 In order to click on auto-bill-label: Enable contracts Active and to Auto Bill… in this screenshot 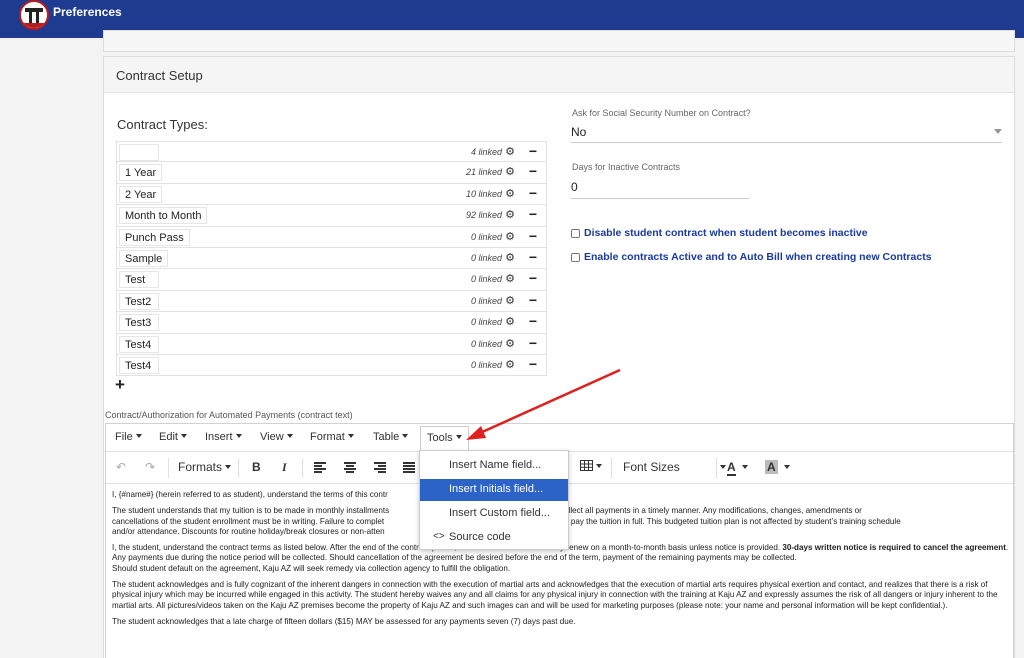, I will do `click(758, 257)`.